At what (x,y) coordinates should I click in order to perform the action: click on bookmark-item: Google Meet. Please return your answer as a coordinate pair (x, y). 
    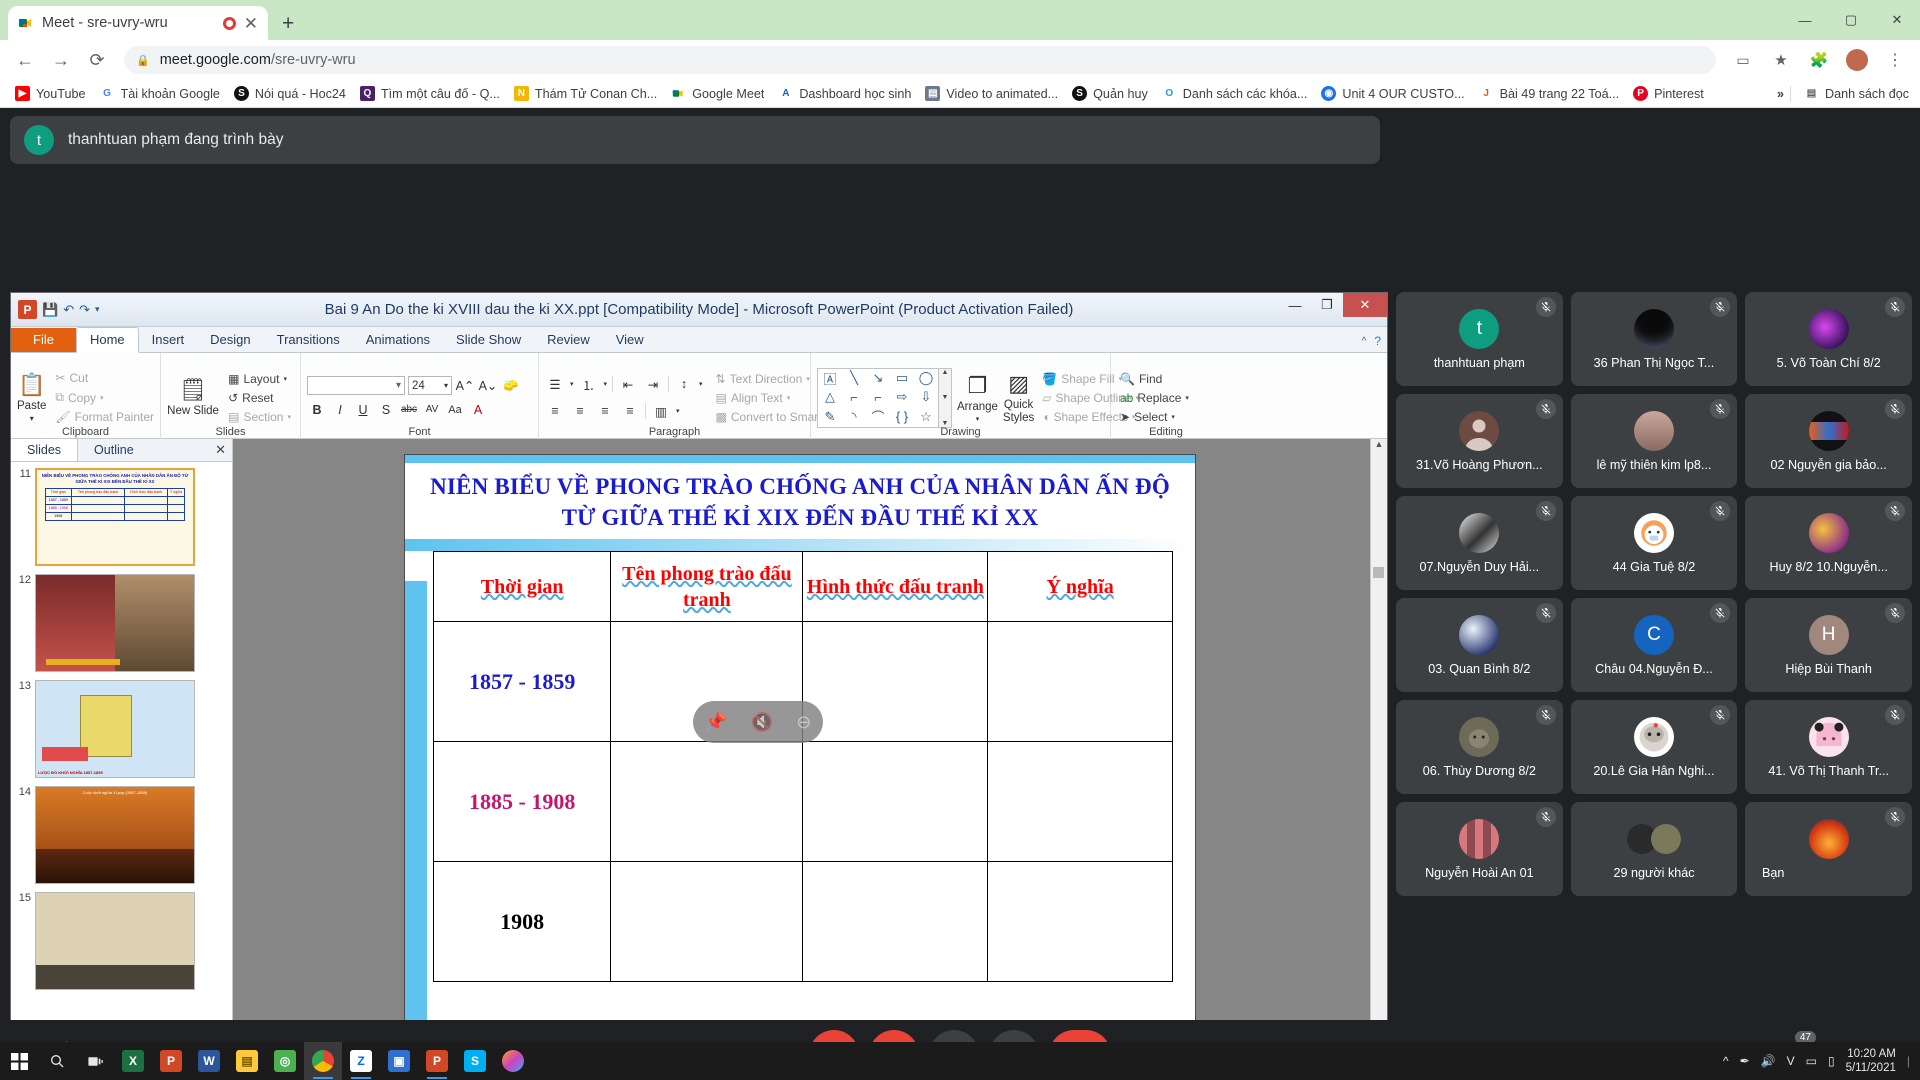
    Looking at the image, I should click on (717, 93).